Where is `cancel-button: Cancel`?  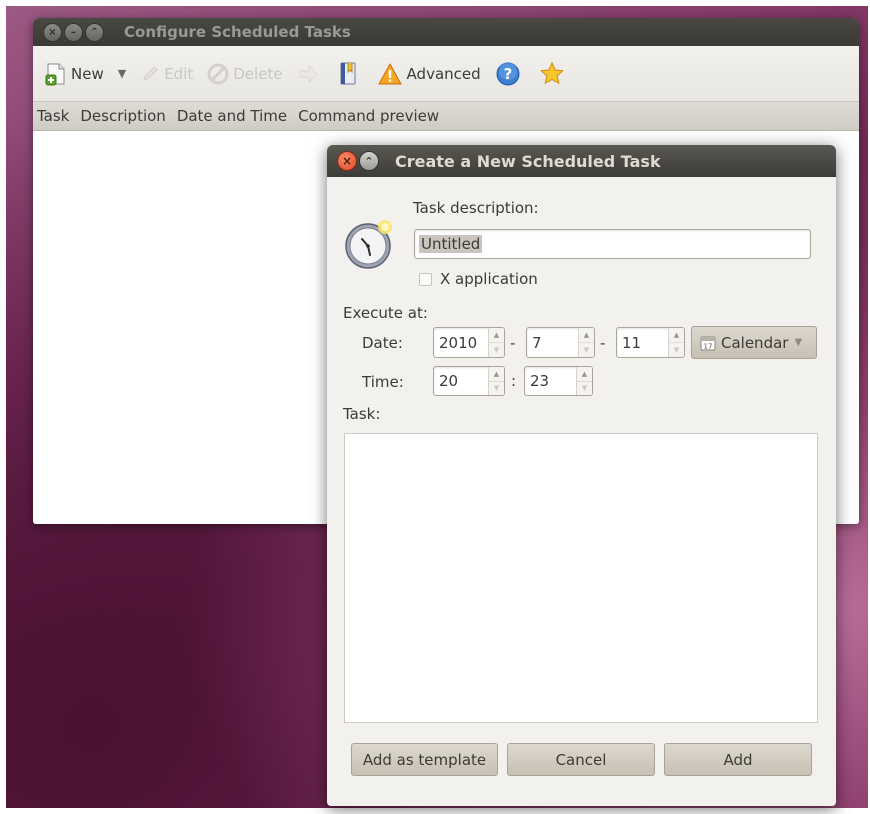
cancel-button: Cancel is located at coordinates (581, 759).